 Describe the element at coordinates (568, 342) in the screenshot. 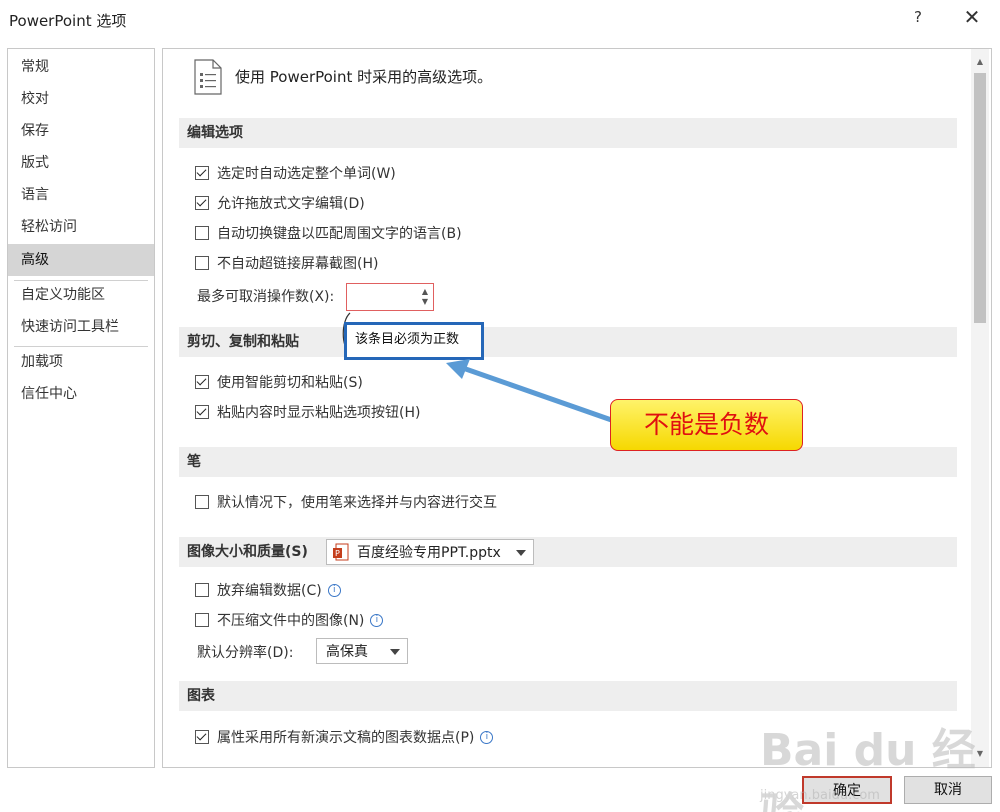

I see `section-clipboard-title: 剪切、复制和粘贴` at that location.